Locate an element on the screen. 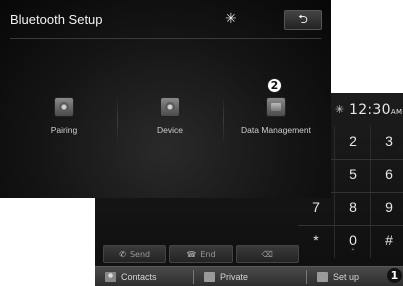 This screenshot has height=286, width=403. title-divider is located at coordinates (165, 38).